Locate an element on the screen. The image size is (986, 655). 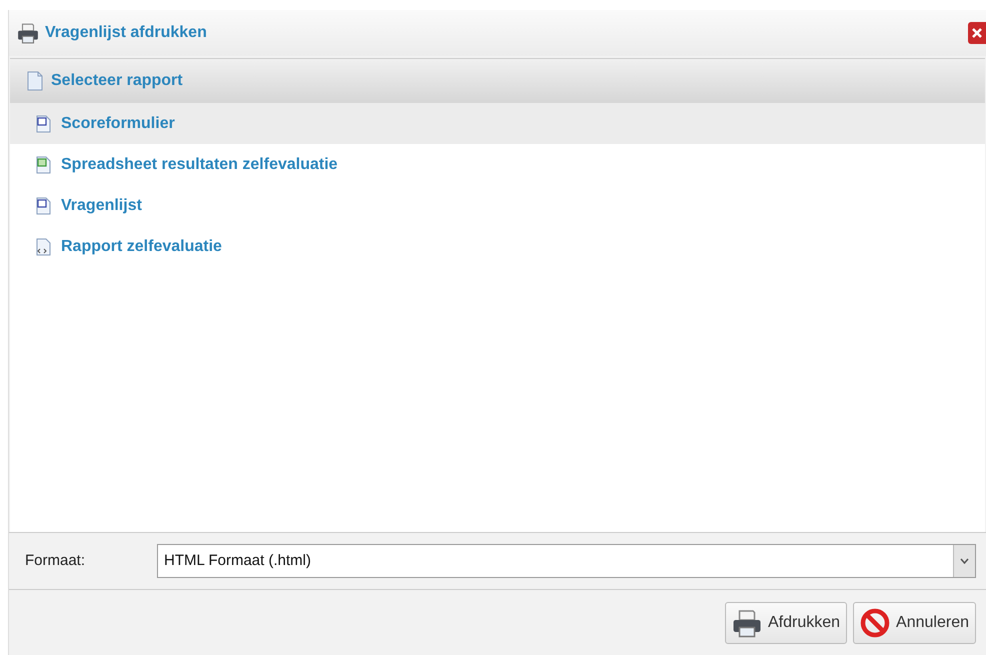
close-icon is located at coordinates (977, 33).